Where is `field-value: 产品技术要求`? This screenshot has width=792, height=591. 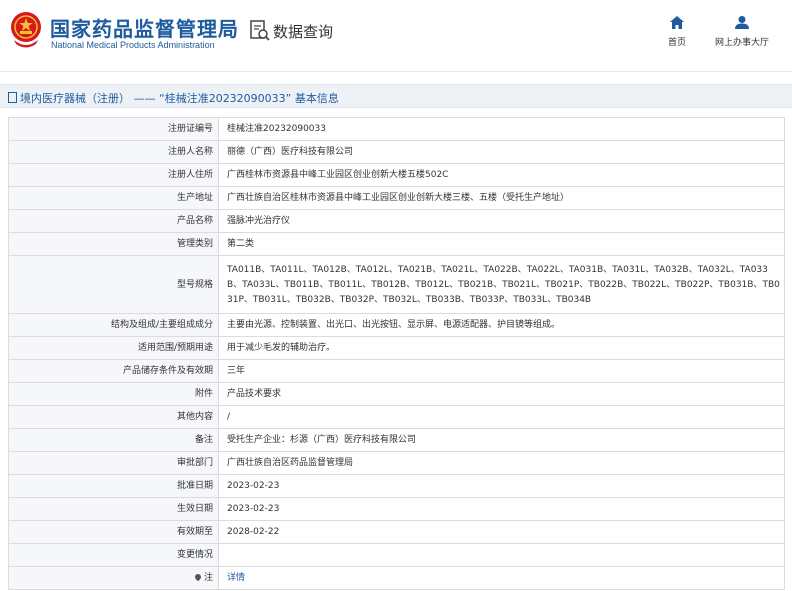 field-value: 产品技术要求 is located at coordinates (501, 394).